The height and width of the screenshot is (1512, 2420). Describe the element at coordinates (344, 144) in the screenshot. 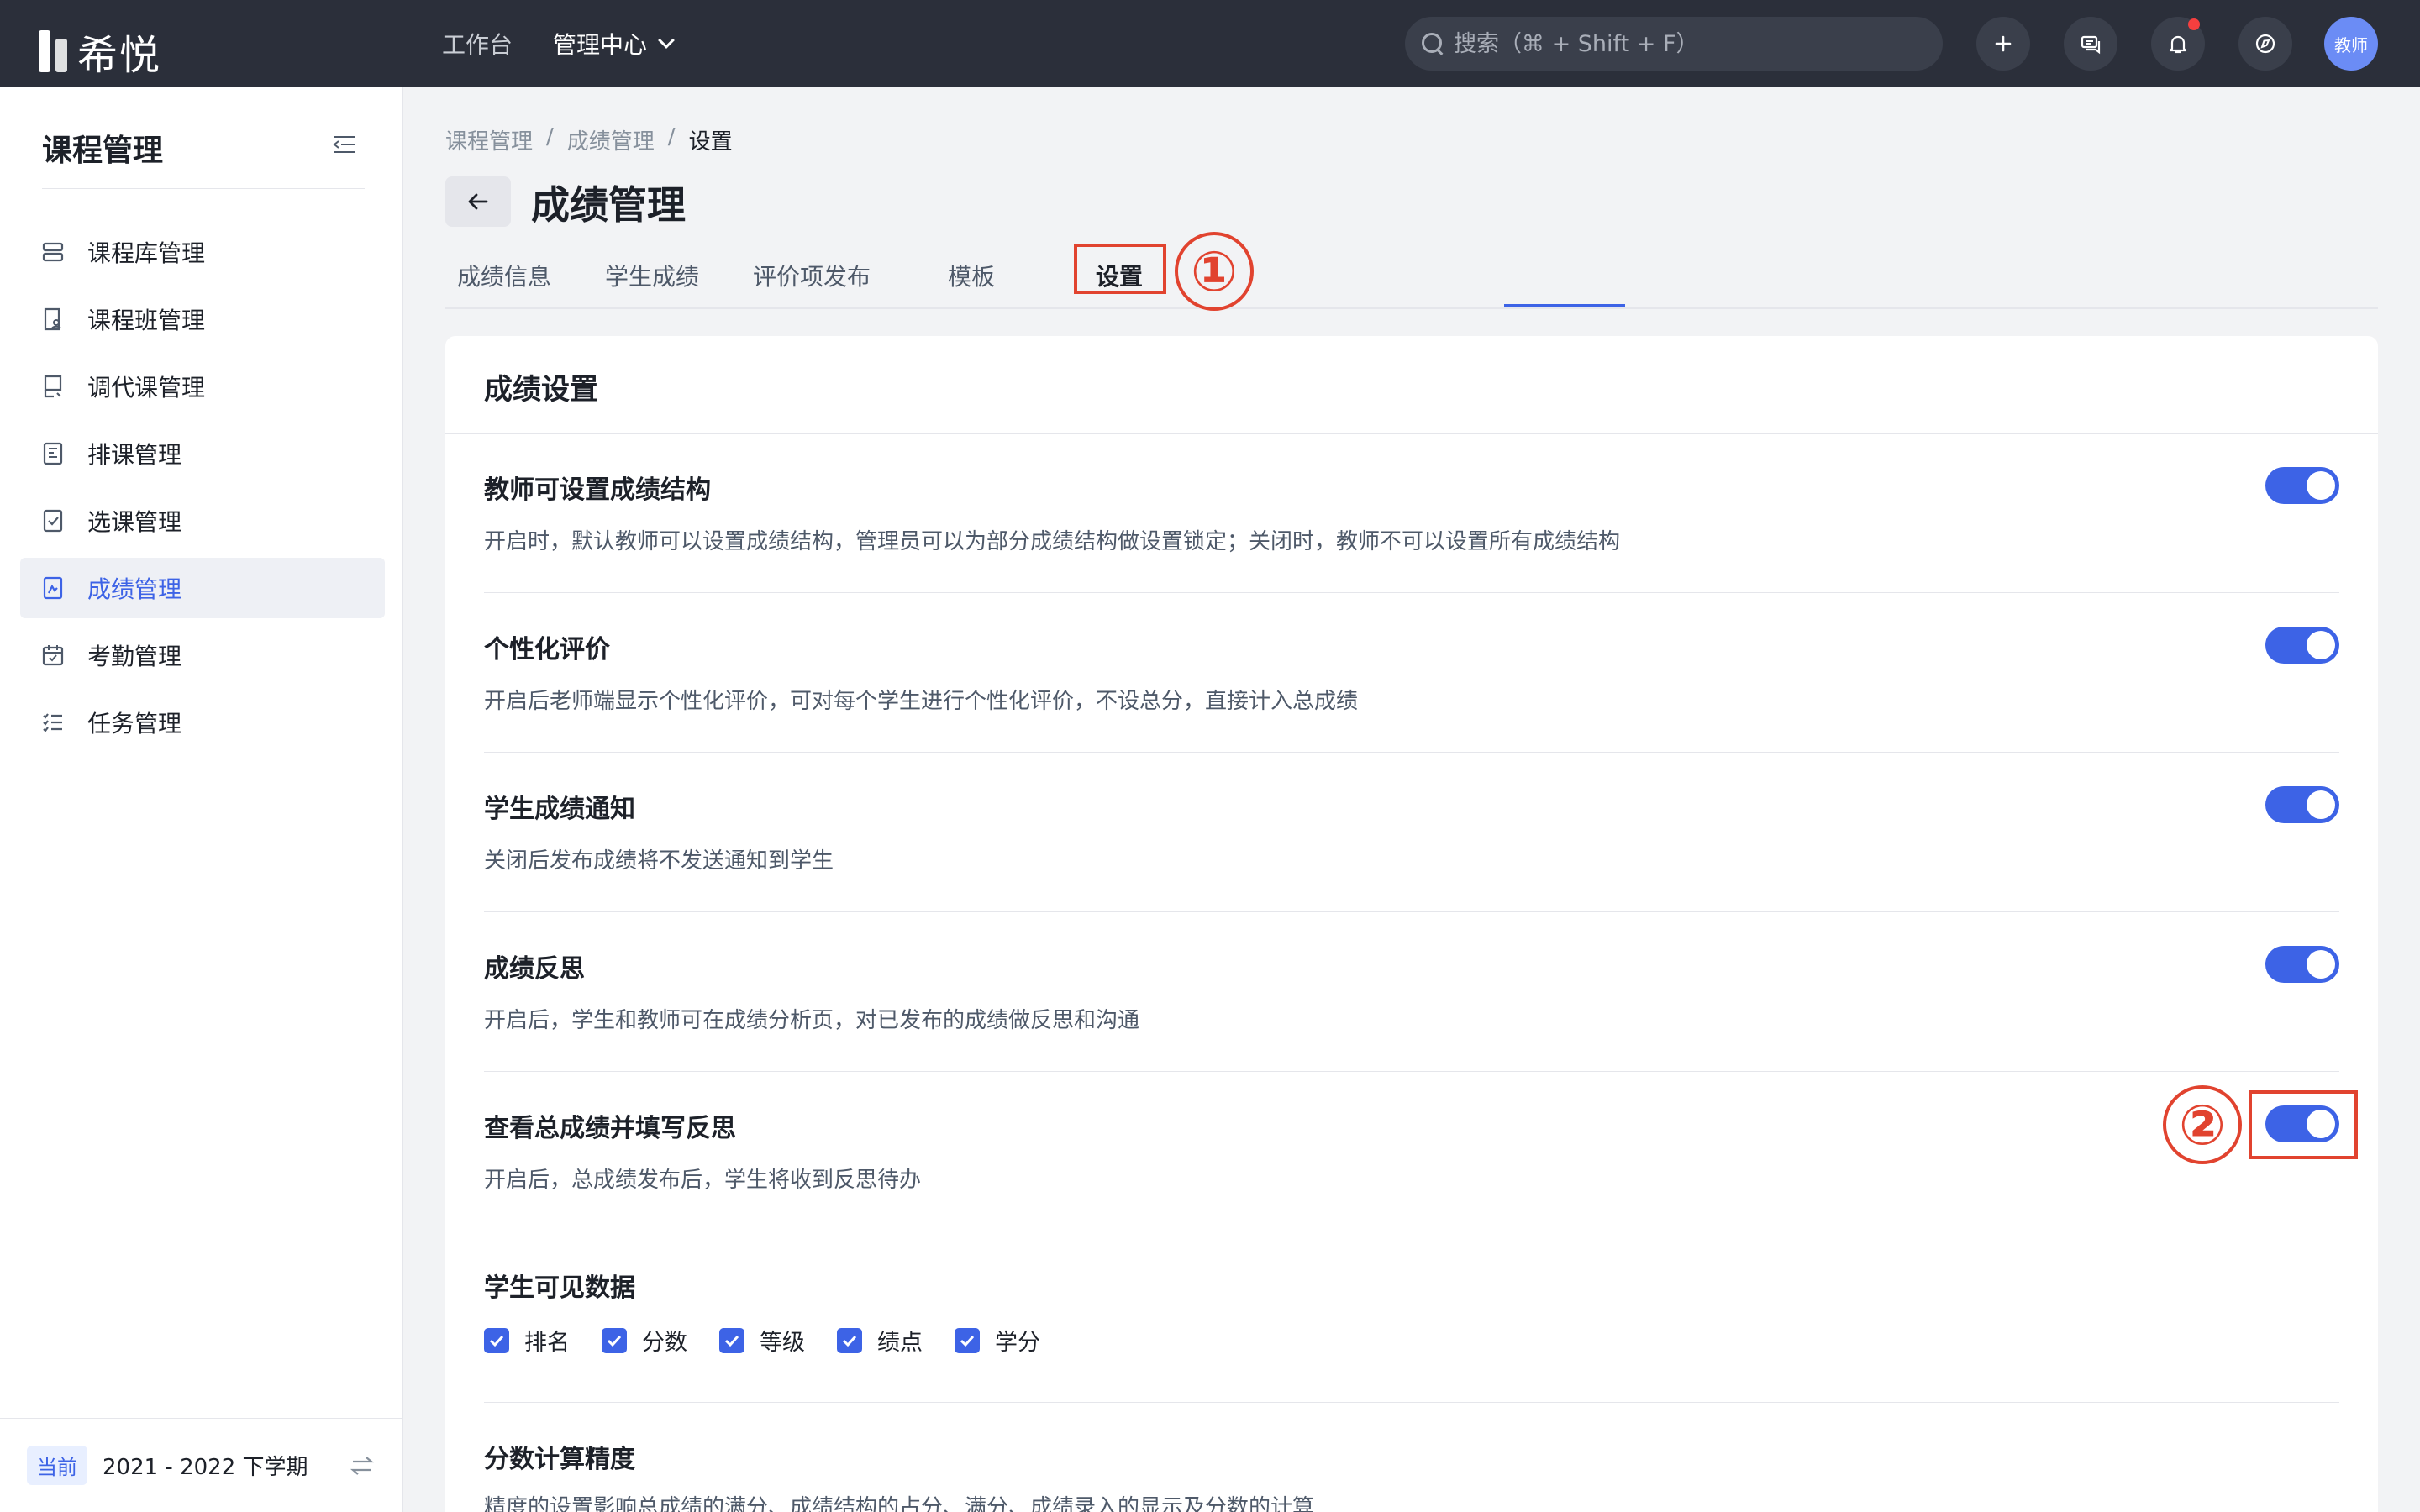

I see `collapse-sidebar-icon` at that location.